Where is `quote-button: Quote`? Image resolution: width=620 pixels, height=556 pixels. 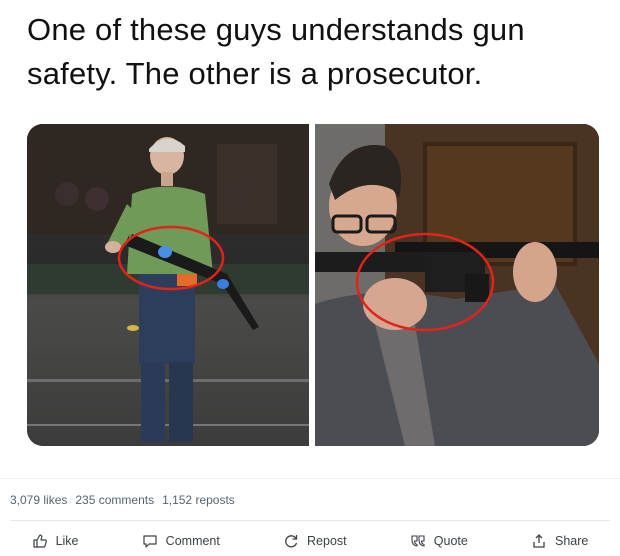 quote-button: Quote is located at coordinates (439, 541).